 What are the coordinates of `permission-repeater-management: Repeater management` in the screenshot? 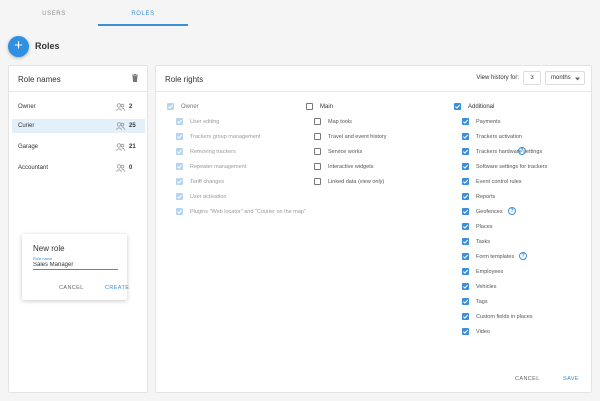 It's located at (241, 167).